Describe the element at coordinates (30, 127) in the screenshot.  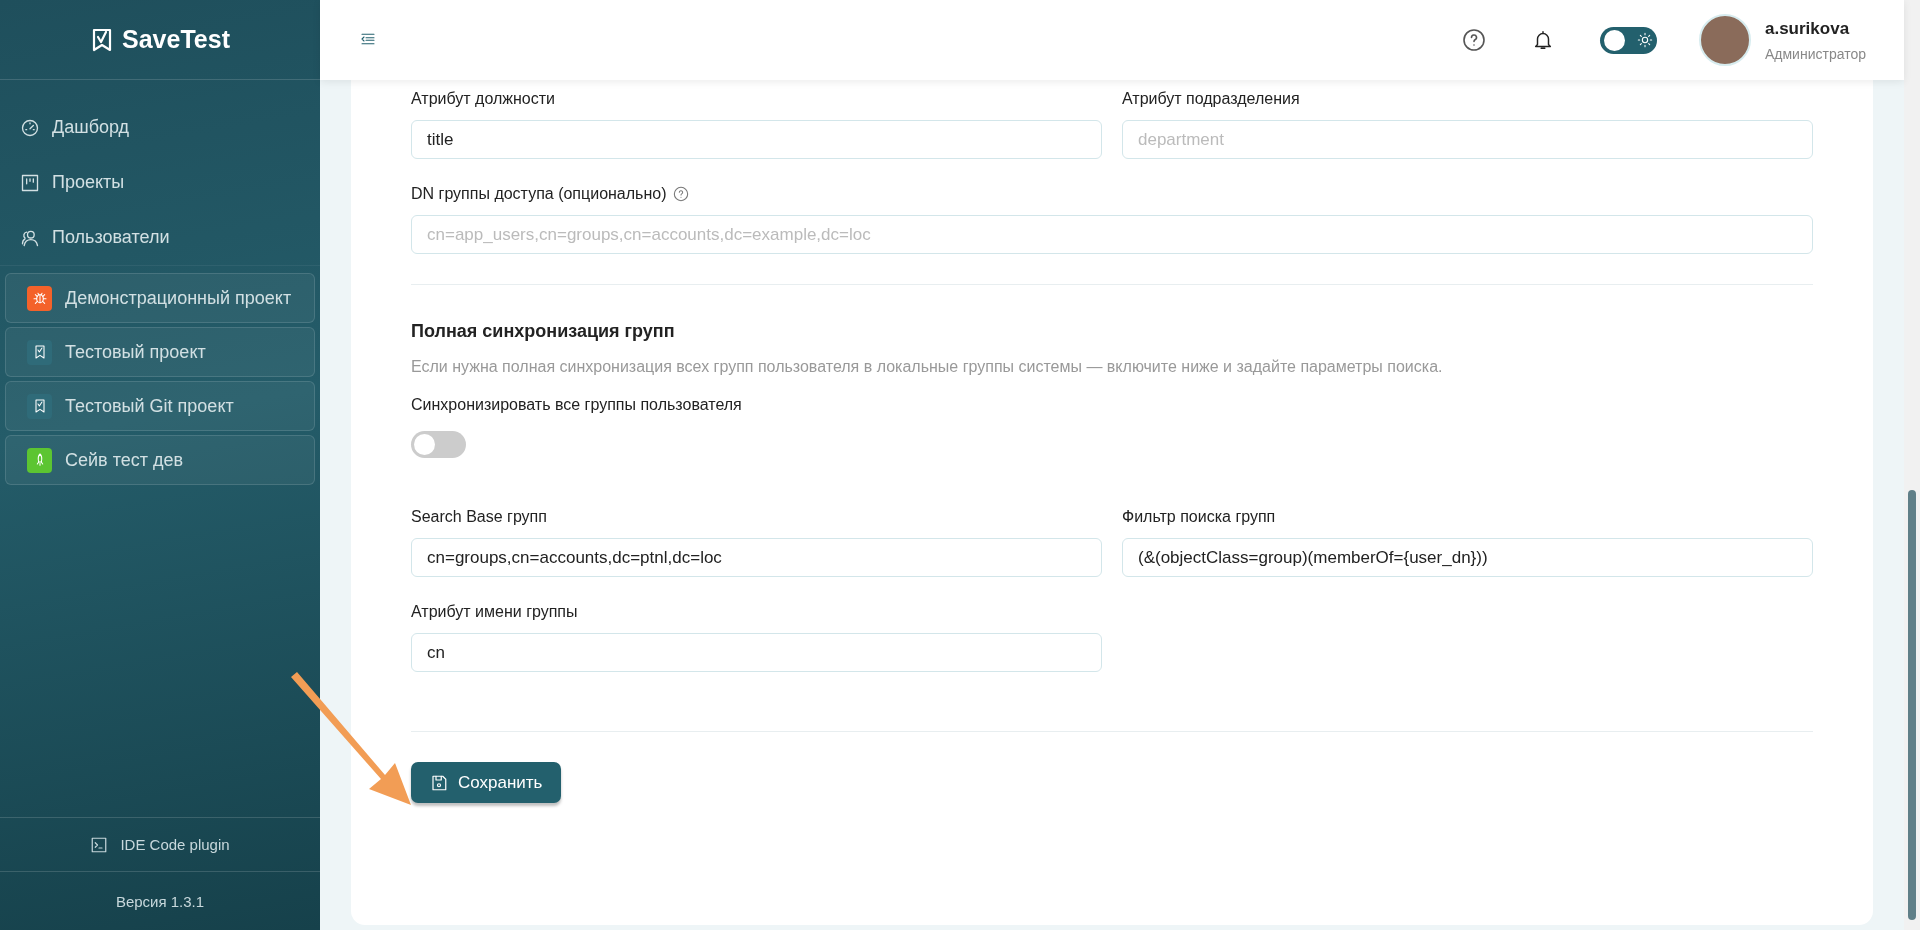
I see `gauge-icon` at that location.